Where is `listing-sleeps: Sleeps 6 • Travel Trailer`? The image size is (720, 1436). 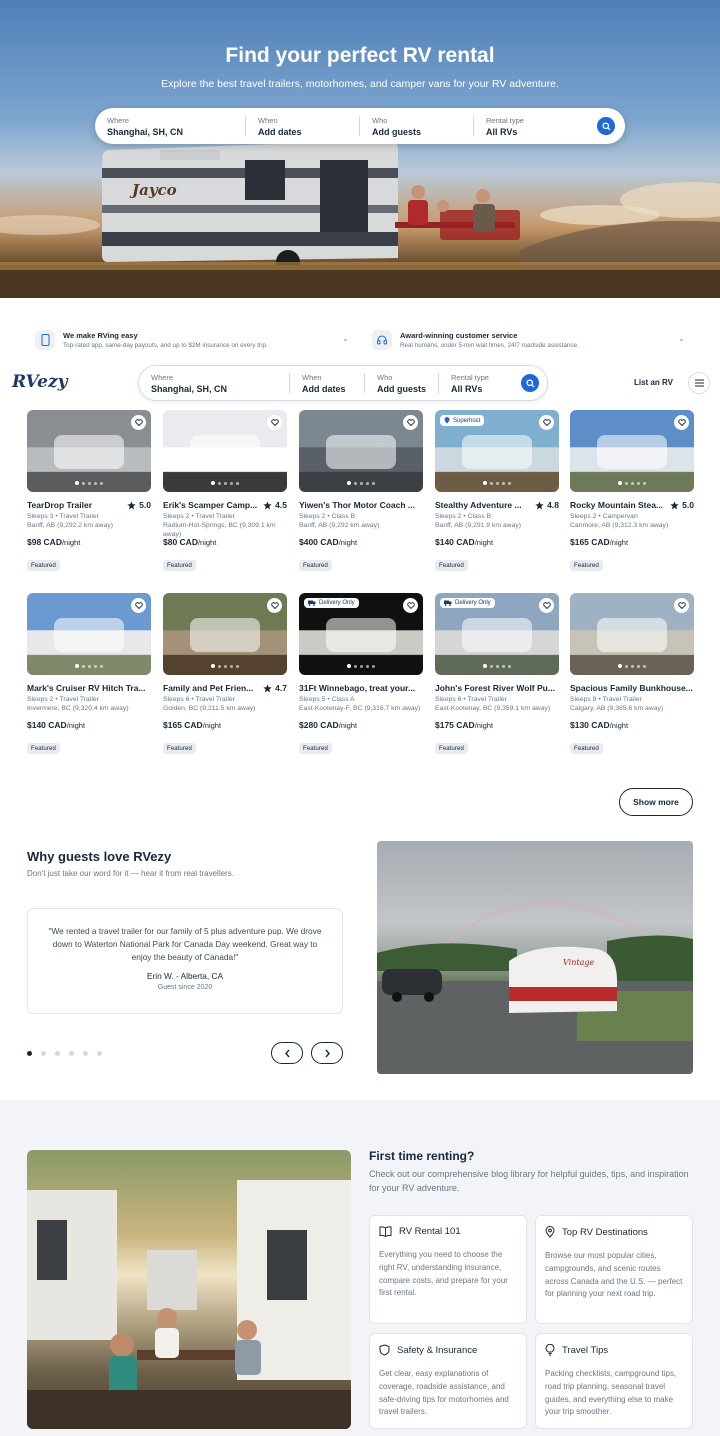 listing-sleeps: Sleeps 6 • Travel Trailer is located at coordinates (471, 699).